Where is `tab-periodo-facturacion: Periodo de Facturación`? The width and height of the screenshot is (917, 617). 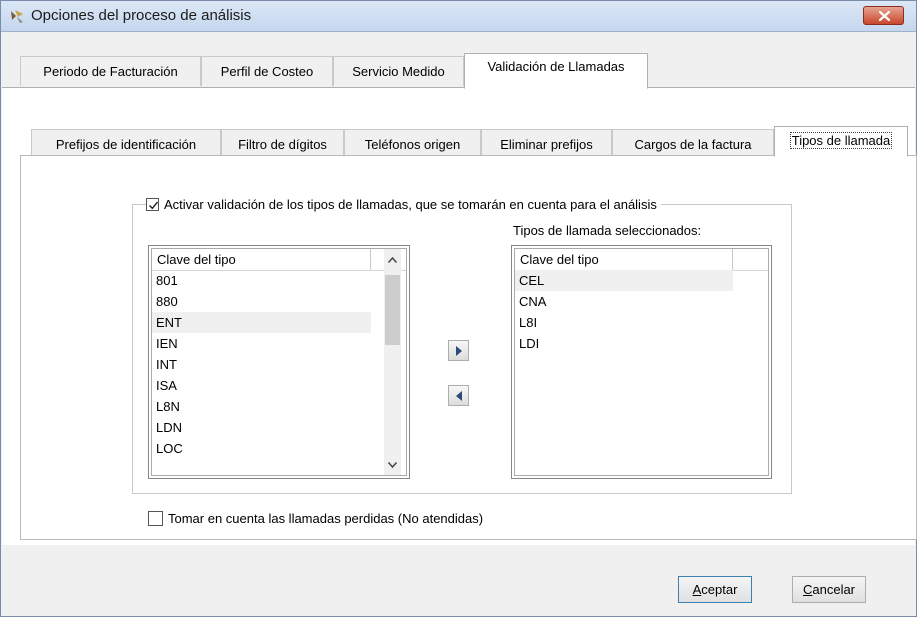
tab-periodo-facturacion: Periodo de Facturación is located at coordinates (110, 71).